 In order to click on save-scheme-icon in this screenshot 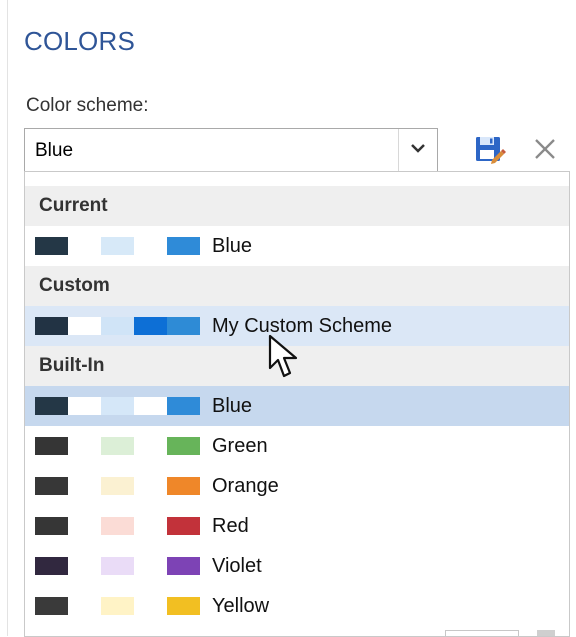, I will do `click(489, 151)`.